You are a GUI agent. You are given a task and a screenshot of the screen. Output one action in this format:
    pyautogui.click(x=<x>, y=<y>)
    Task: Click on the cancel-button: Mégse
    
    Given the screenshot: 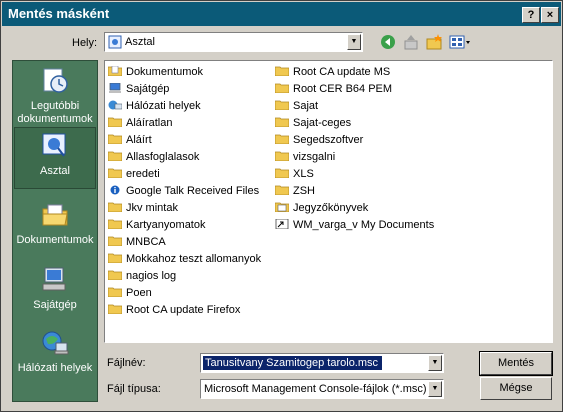 What is the action you would take?
    pyautogui.click(x=516, y=388)
    